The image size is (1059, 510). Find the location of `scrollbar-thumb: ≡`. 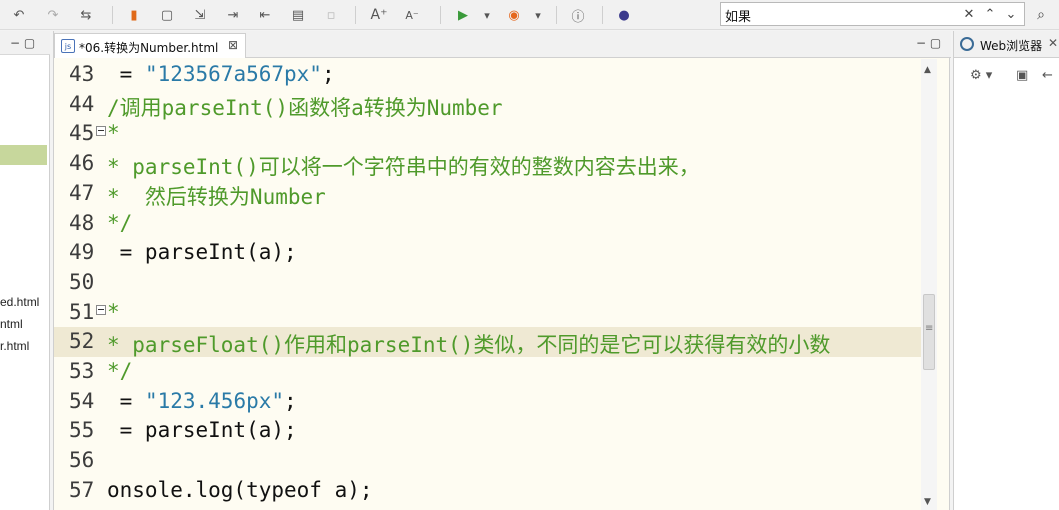

scrollbar-thumb: ≡ is located at coordinates (929, 332).